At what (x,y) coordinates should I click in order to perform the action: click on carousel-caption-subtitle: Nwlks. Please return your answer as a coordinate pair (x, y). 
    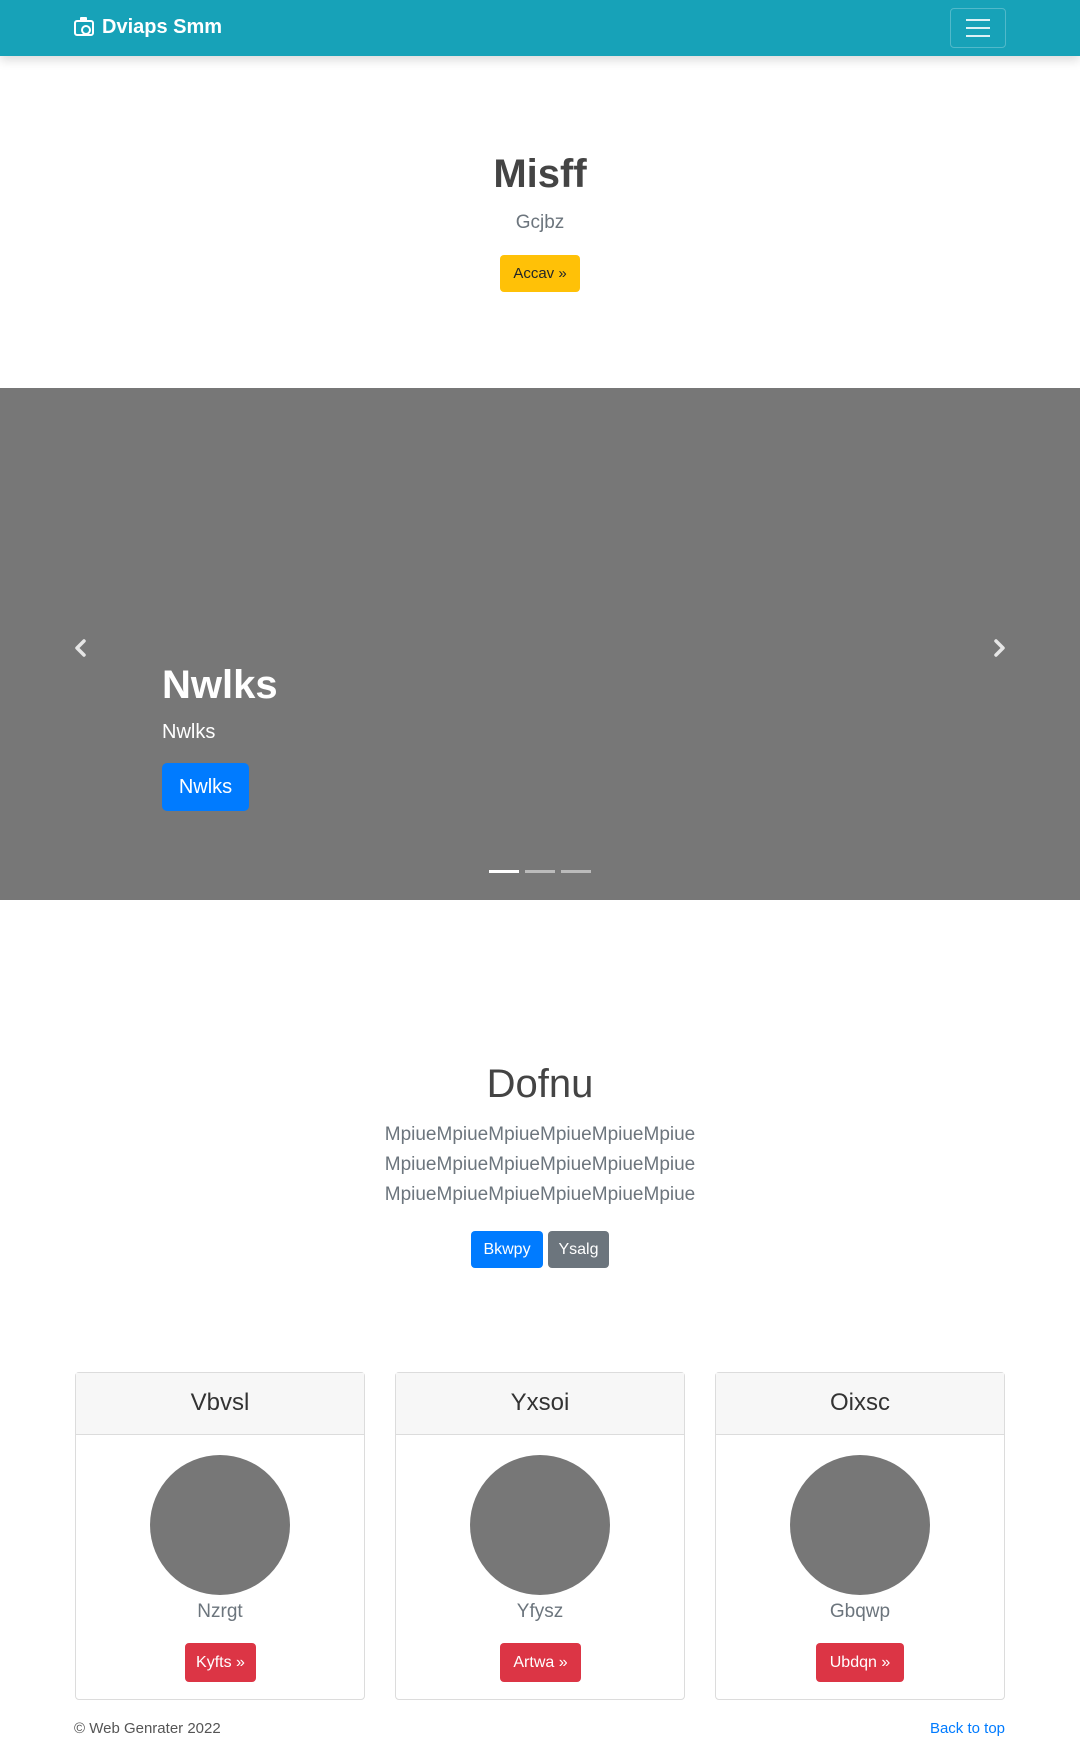
    Looking at the image, I should click on (189, 732).